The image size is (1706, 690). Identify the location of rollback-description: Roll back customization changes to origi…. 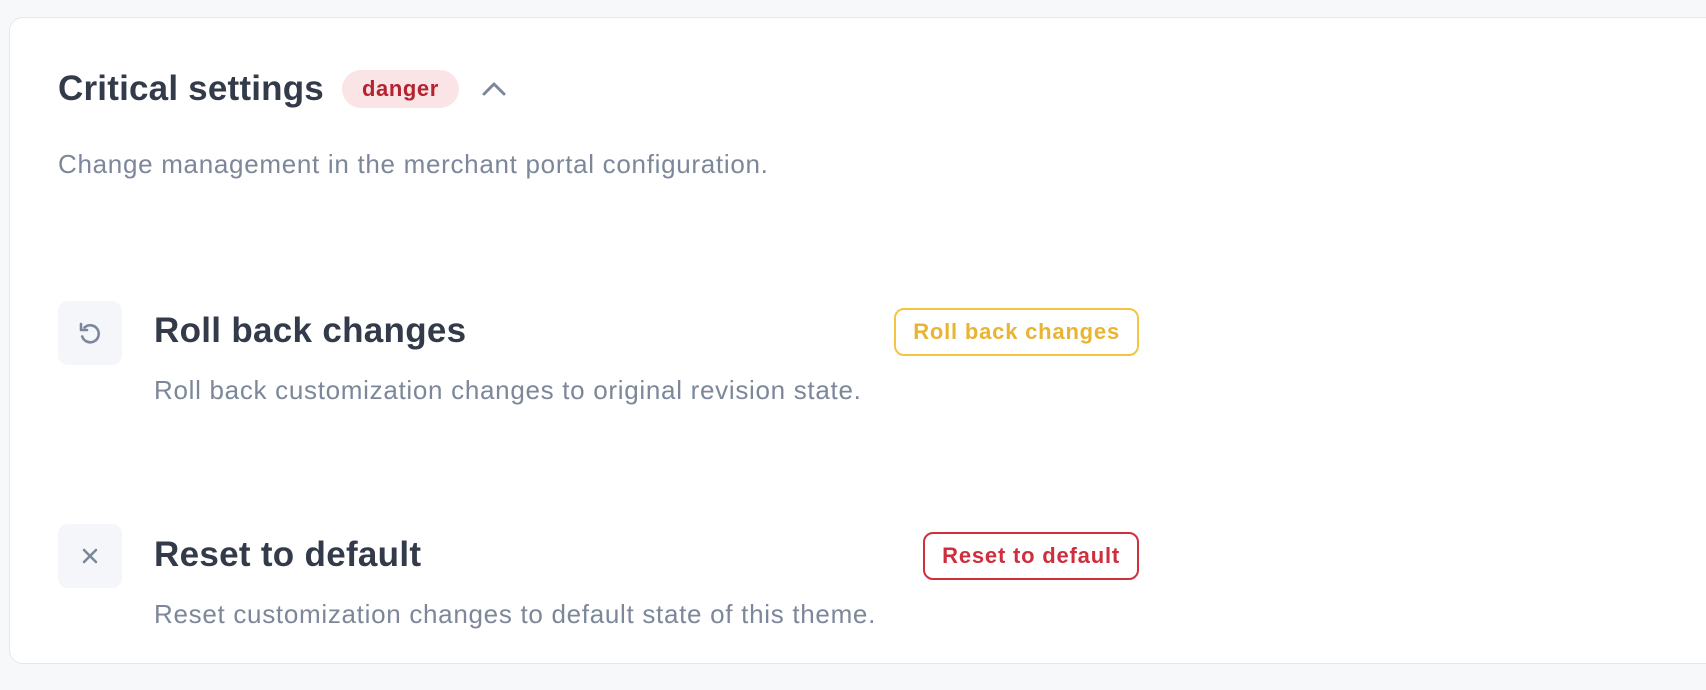
(508, 390).